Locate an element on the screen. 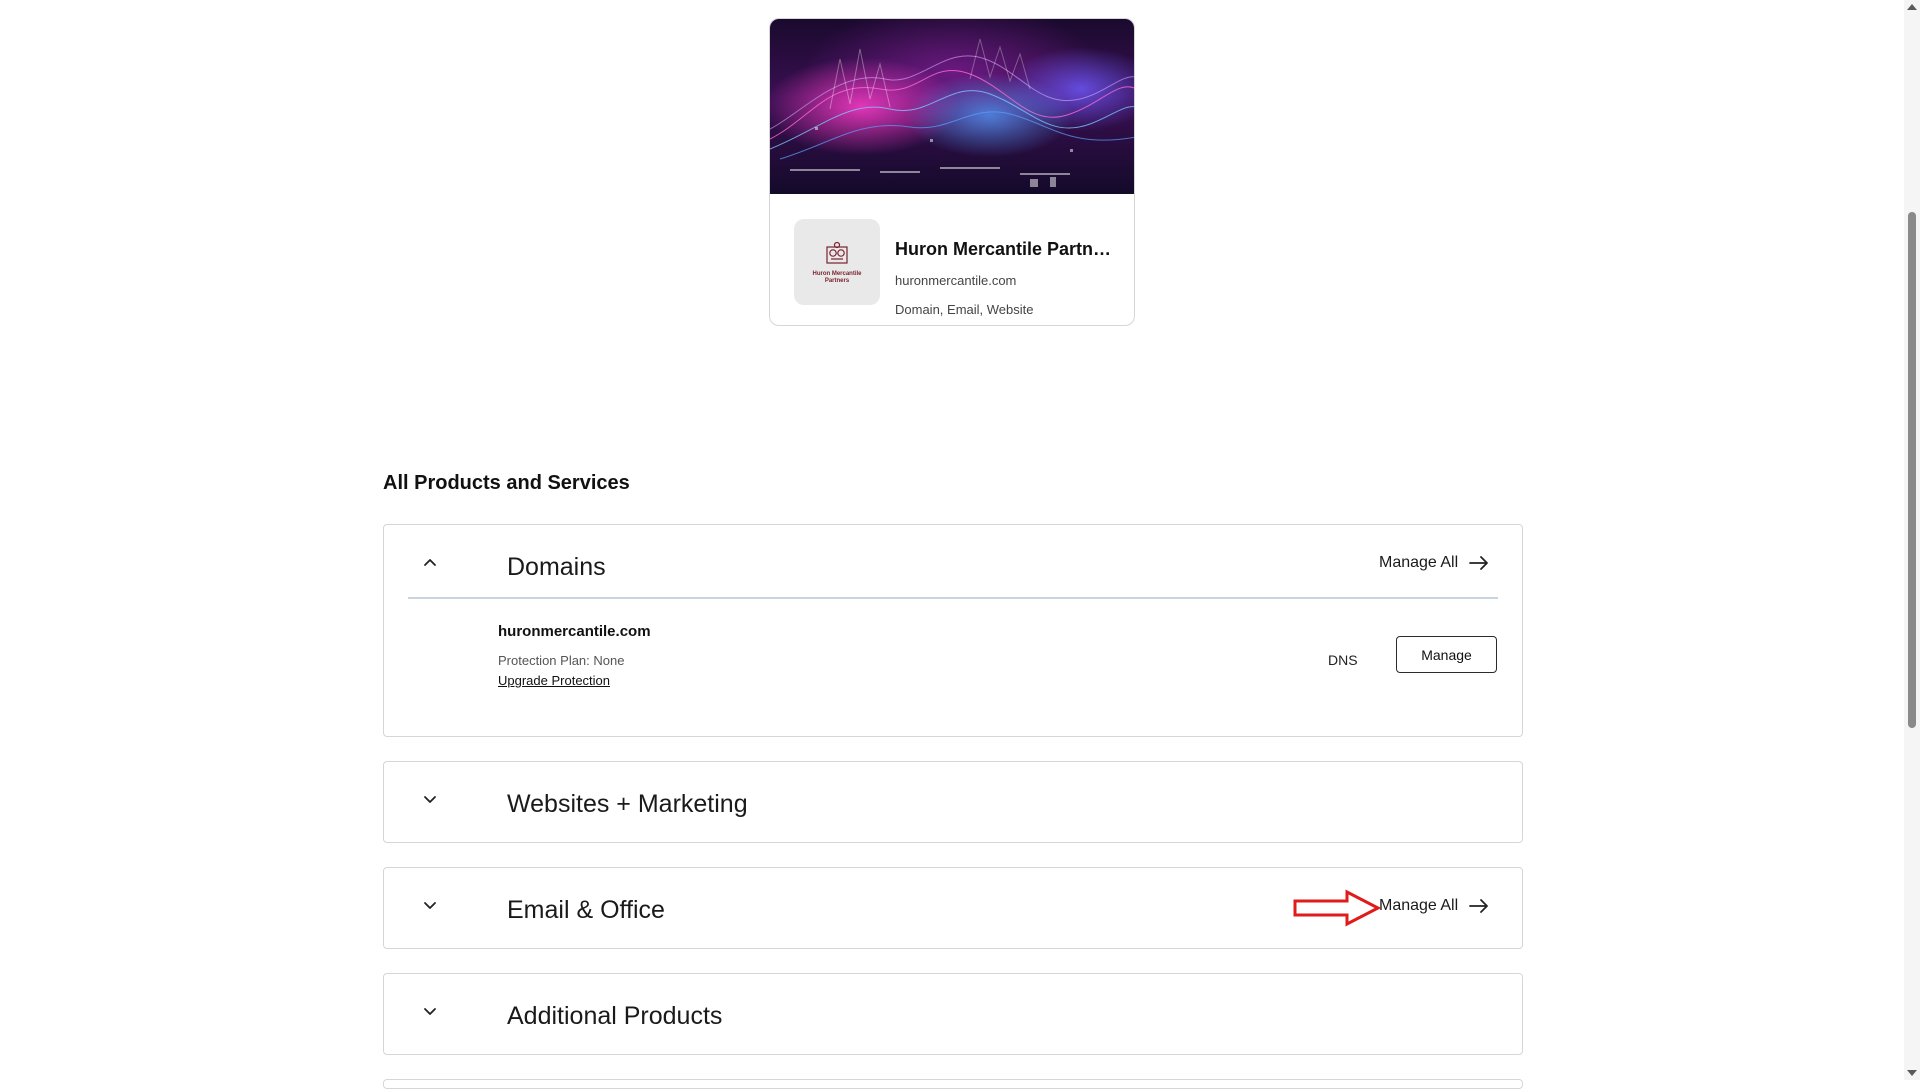 This screenshot has width=1920, height=1089. business-logo: Huron Mercantile Partners is located at coordinates (837, 262).